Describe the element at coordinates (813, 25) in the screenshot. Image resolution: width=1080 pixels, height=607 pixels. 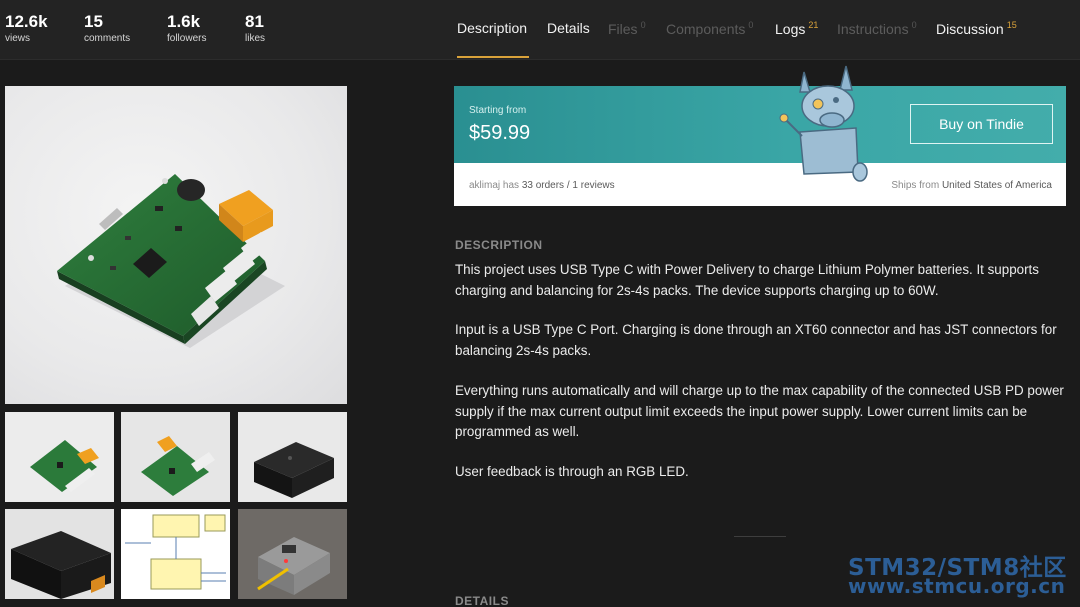
I see `tab-count: 21` at that location.